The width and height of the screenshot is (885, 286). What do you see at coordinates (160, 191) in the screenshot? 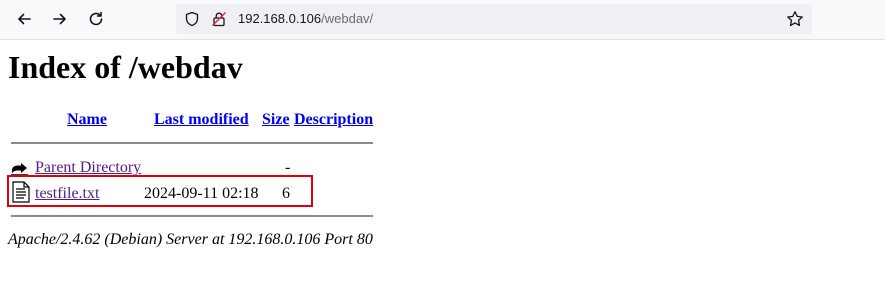
I see `highlight-box` at bounding box center [160, 191].